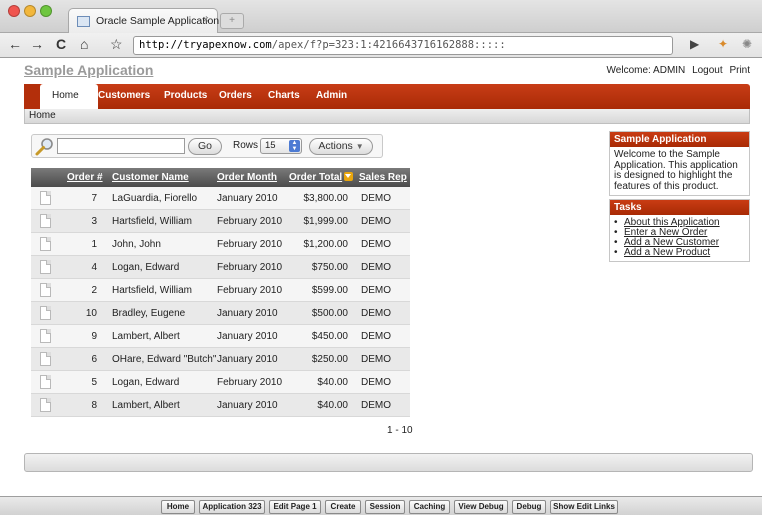 The width and height of the screenshot is (762, 515). What do you see at coordinates (42, 115) in the screenshot?
I see `breadcrumb: Home` at bounding box center [42, 115].